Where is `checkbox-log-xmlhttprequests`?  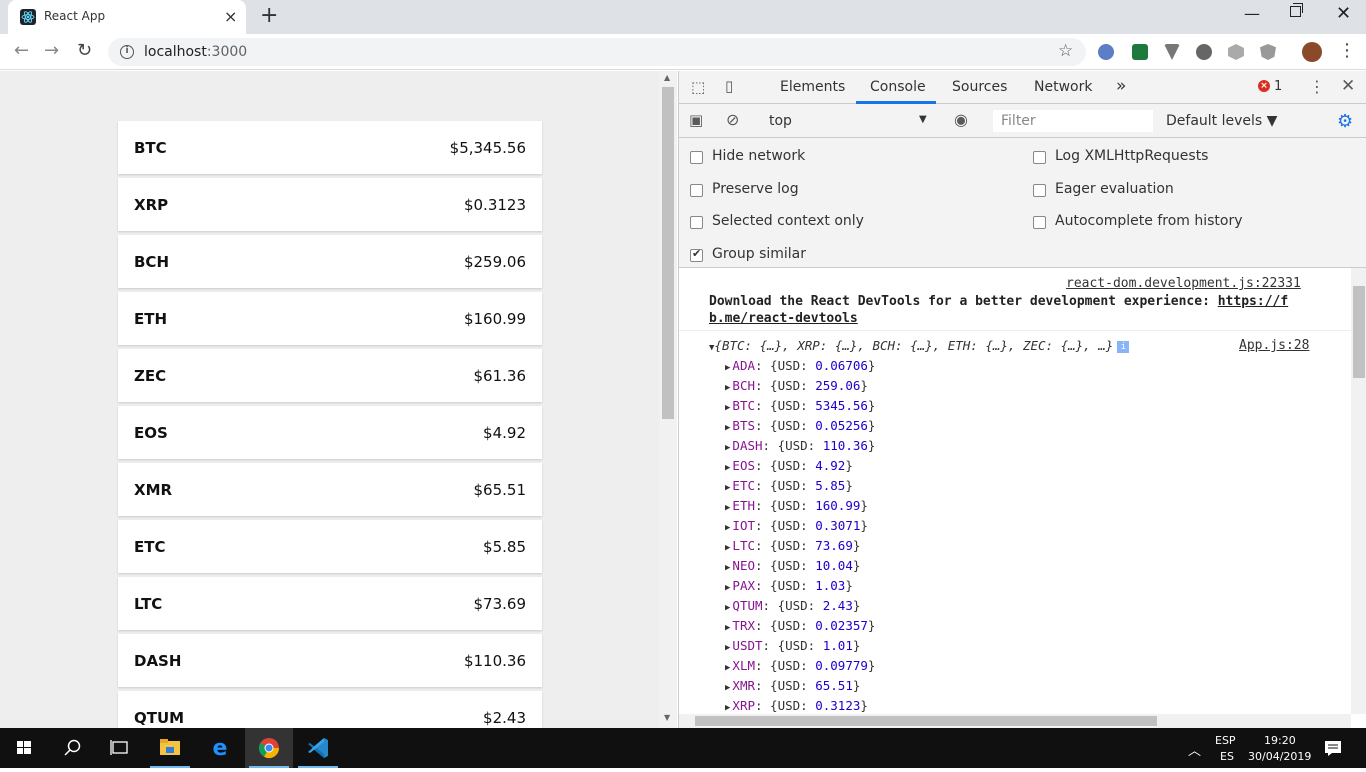 checkbox-log-xmlhttprequests is located at coordinates (1039, 157).